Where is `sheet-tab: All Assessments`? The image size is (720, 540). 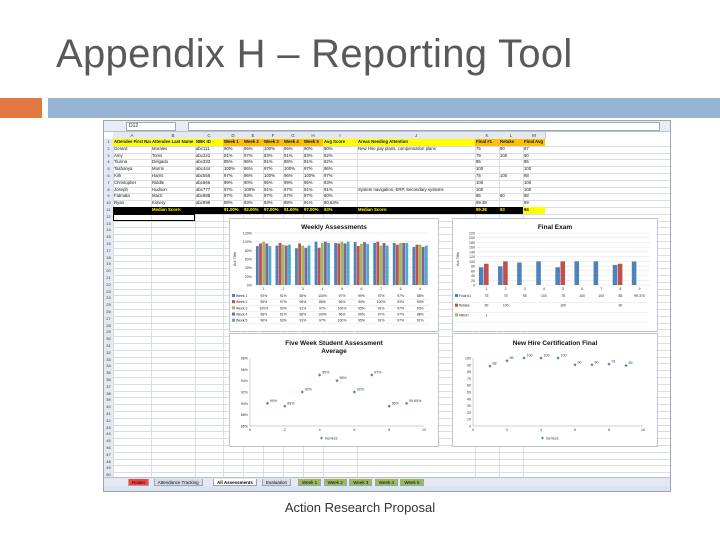 sheet-tab: All Assessments is located at coordinates (235, 482).